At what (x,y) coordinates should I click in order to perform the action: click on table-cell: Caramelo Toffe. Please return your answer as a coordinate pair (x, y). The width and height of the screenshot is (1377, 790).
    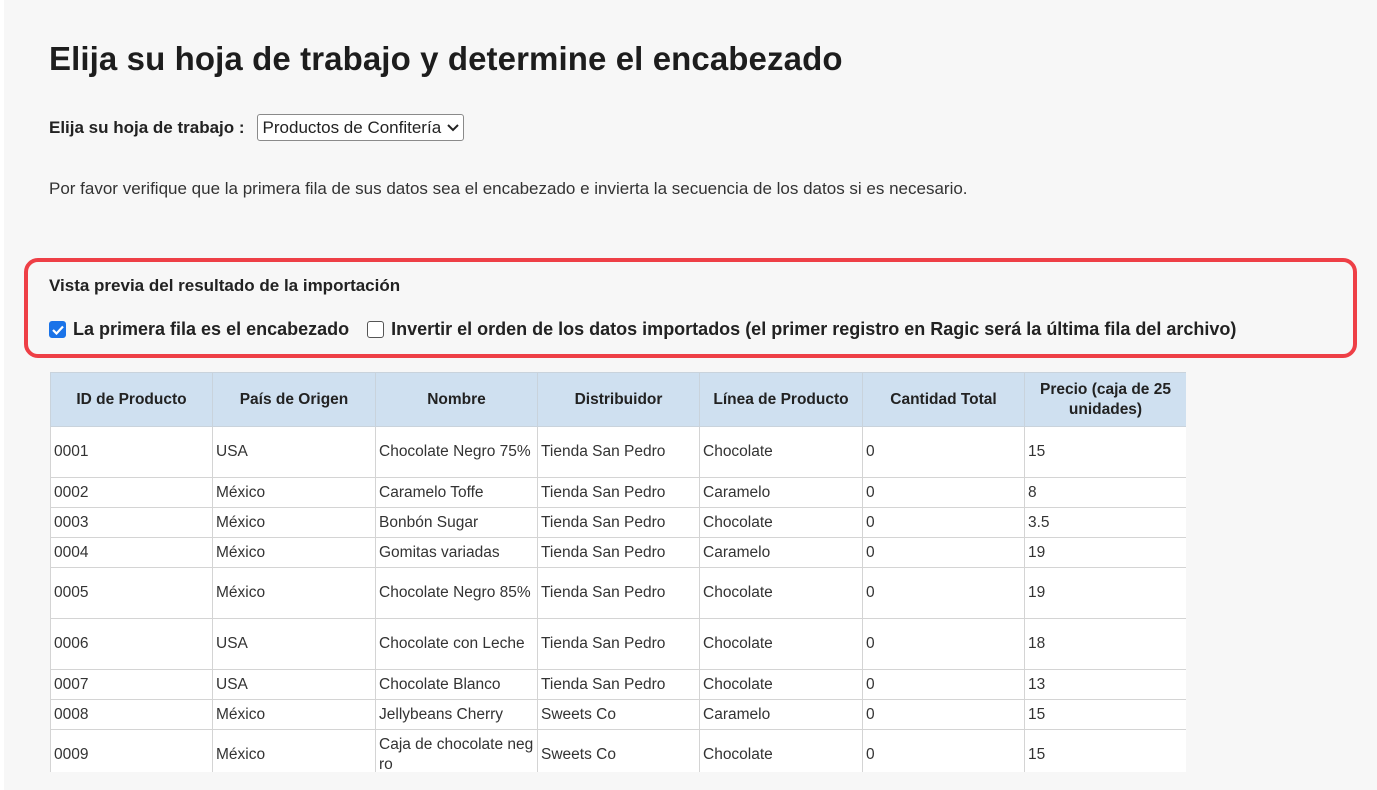
    Looking at the image, I should click on (456, 492).